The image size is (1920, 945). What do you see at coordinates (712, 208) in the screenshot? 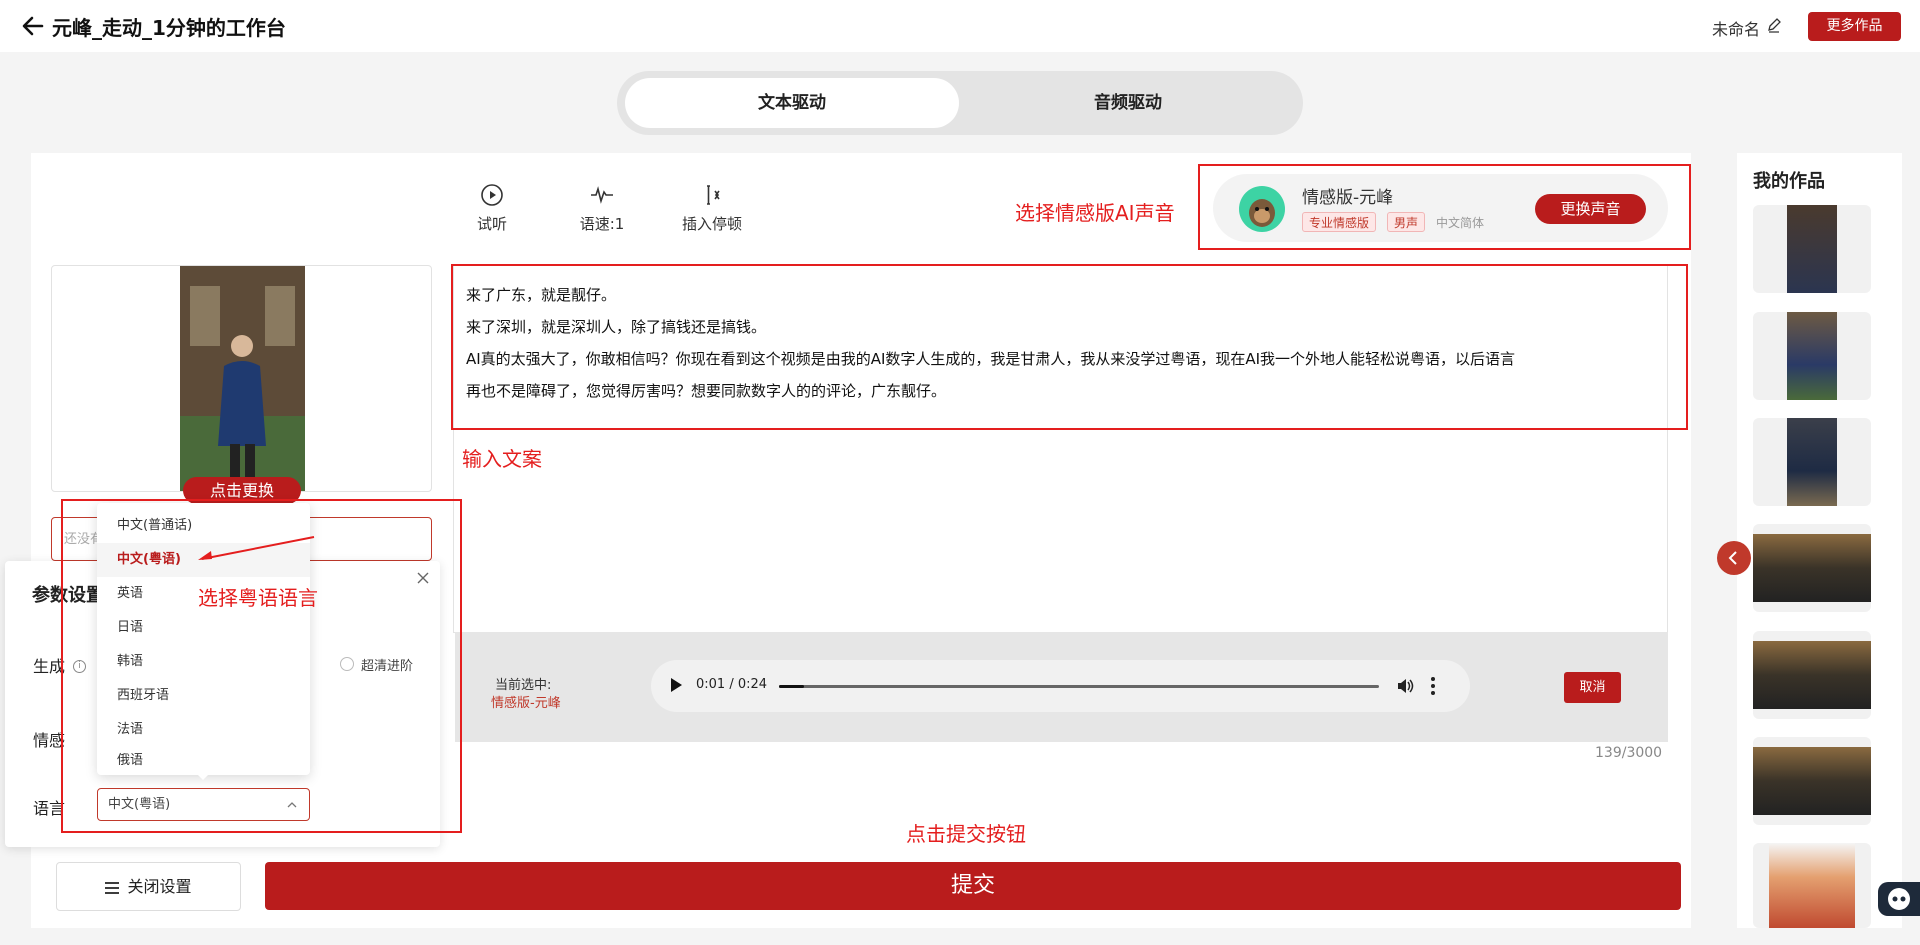
I see `pause-tool: 插入停顿` at bounding box center [712, 208].